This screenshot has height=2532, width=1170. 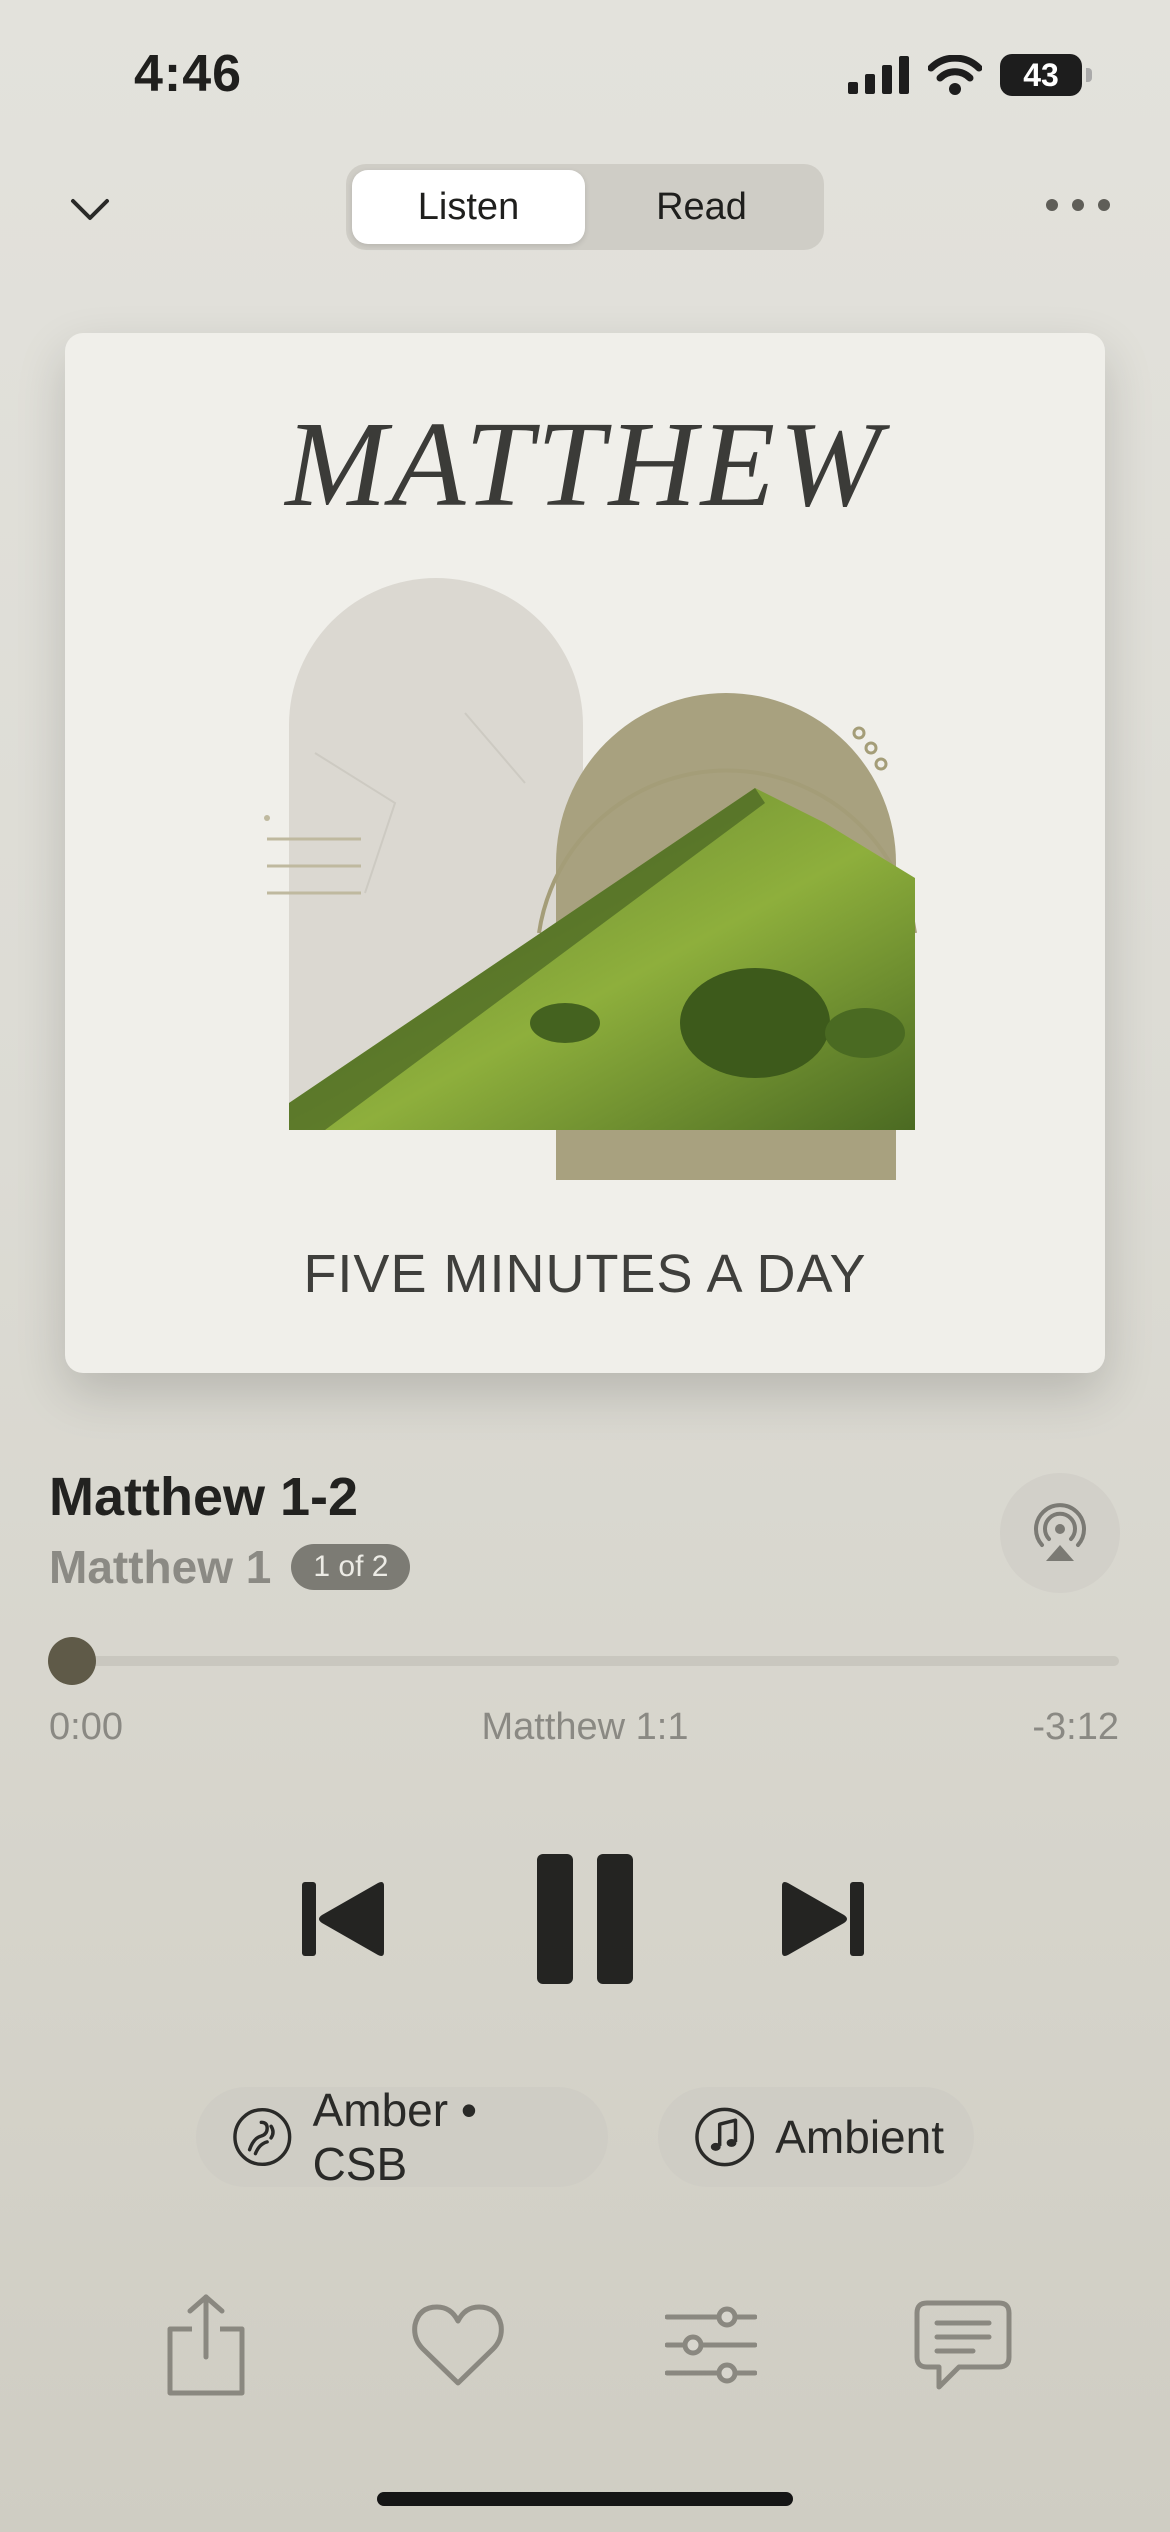 I want to click on collapse-player-button, so click(x=90, y=210).